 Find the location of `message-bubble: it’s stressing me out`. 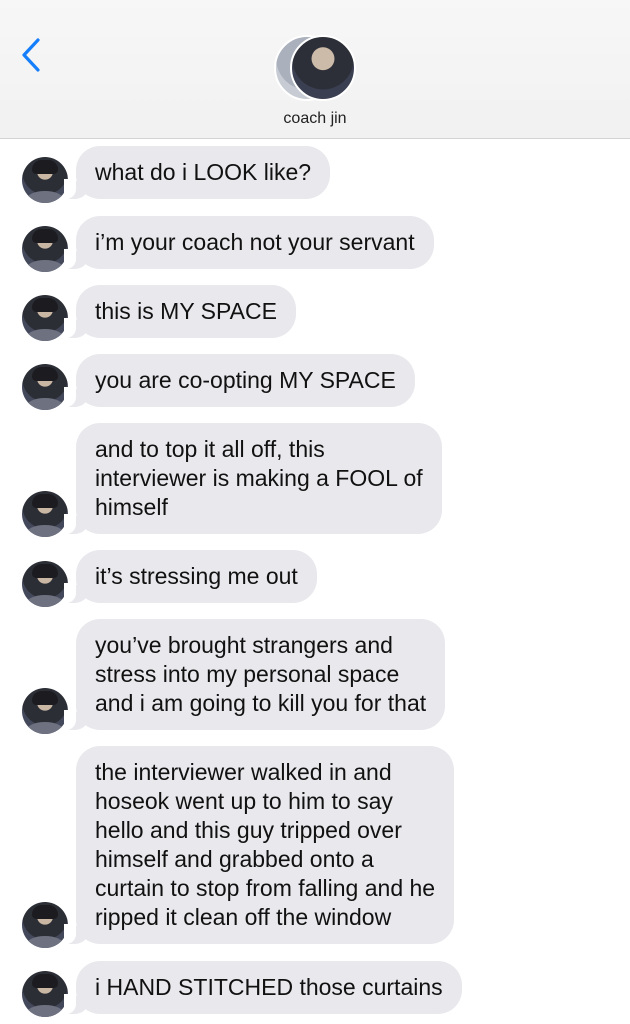

message-bubble: it’s stressing me out is located at coordinates (190, 576).